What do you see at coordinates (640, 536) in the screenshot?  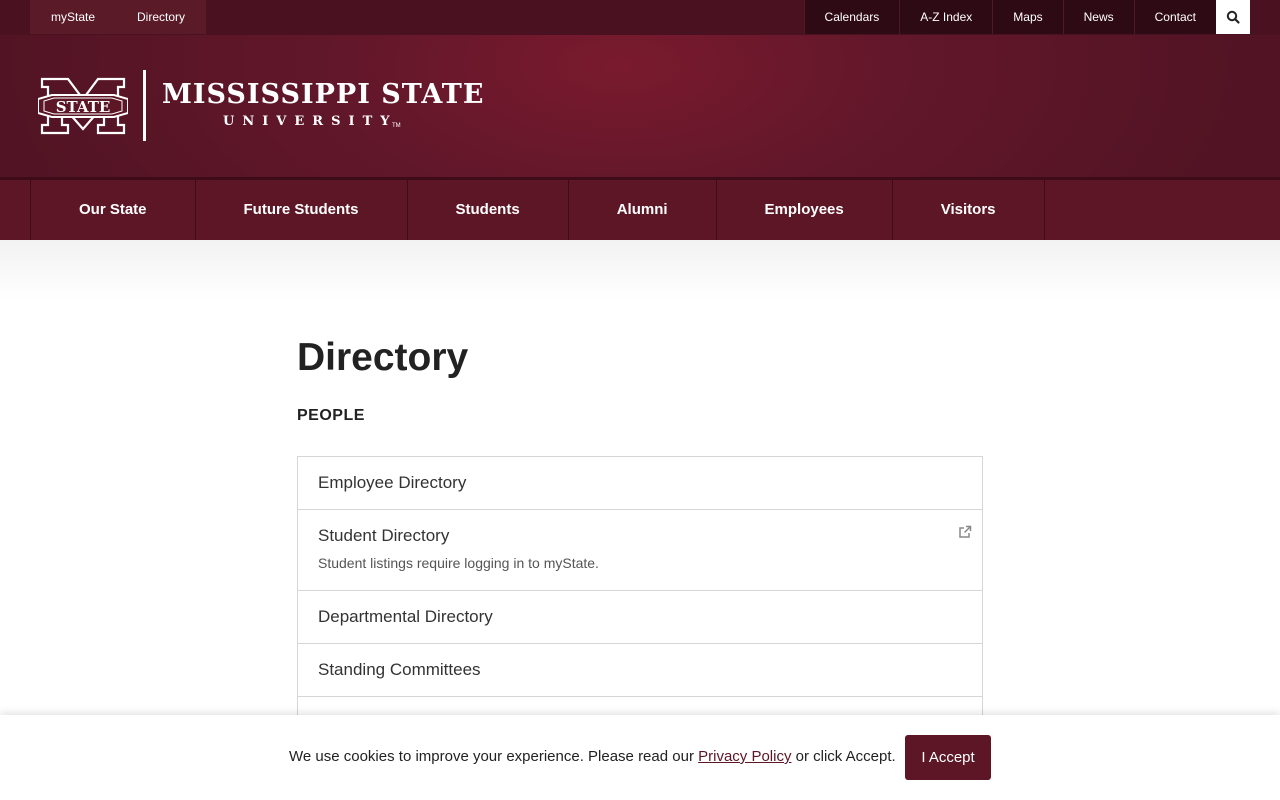 I see `directory-item-title: Student Directory` at bounding box center [640, 536].